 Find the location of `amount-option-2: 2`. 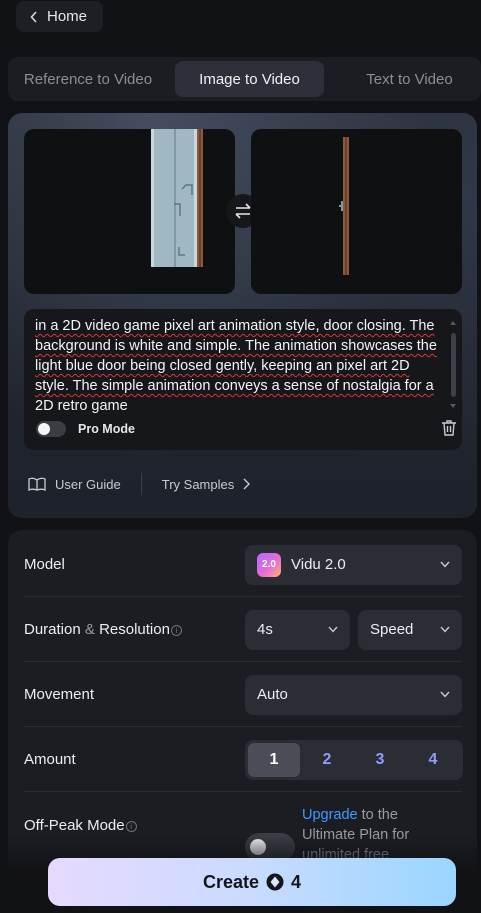

amount-option-2: 2 is located at coordinates (327, 760).